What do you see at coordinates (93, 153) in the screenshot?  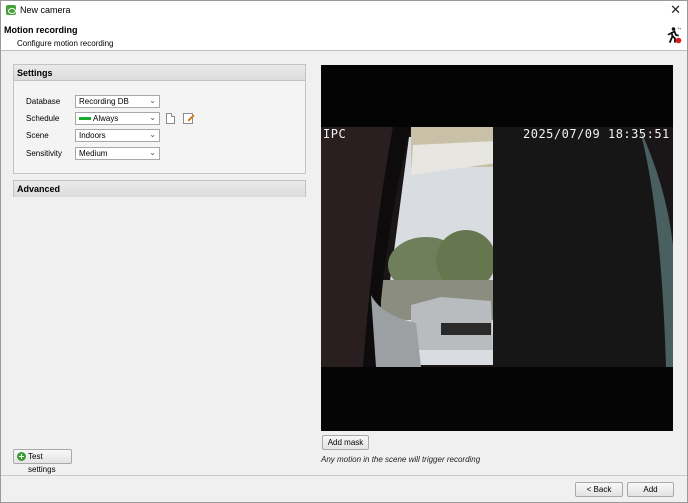 I see `sensitivity-value: Medium` at bounding box center [93, 153].